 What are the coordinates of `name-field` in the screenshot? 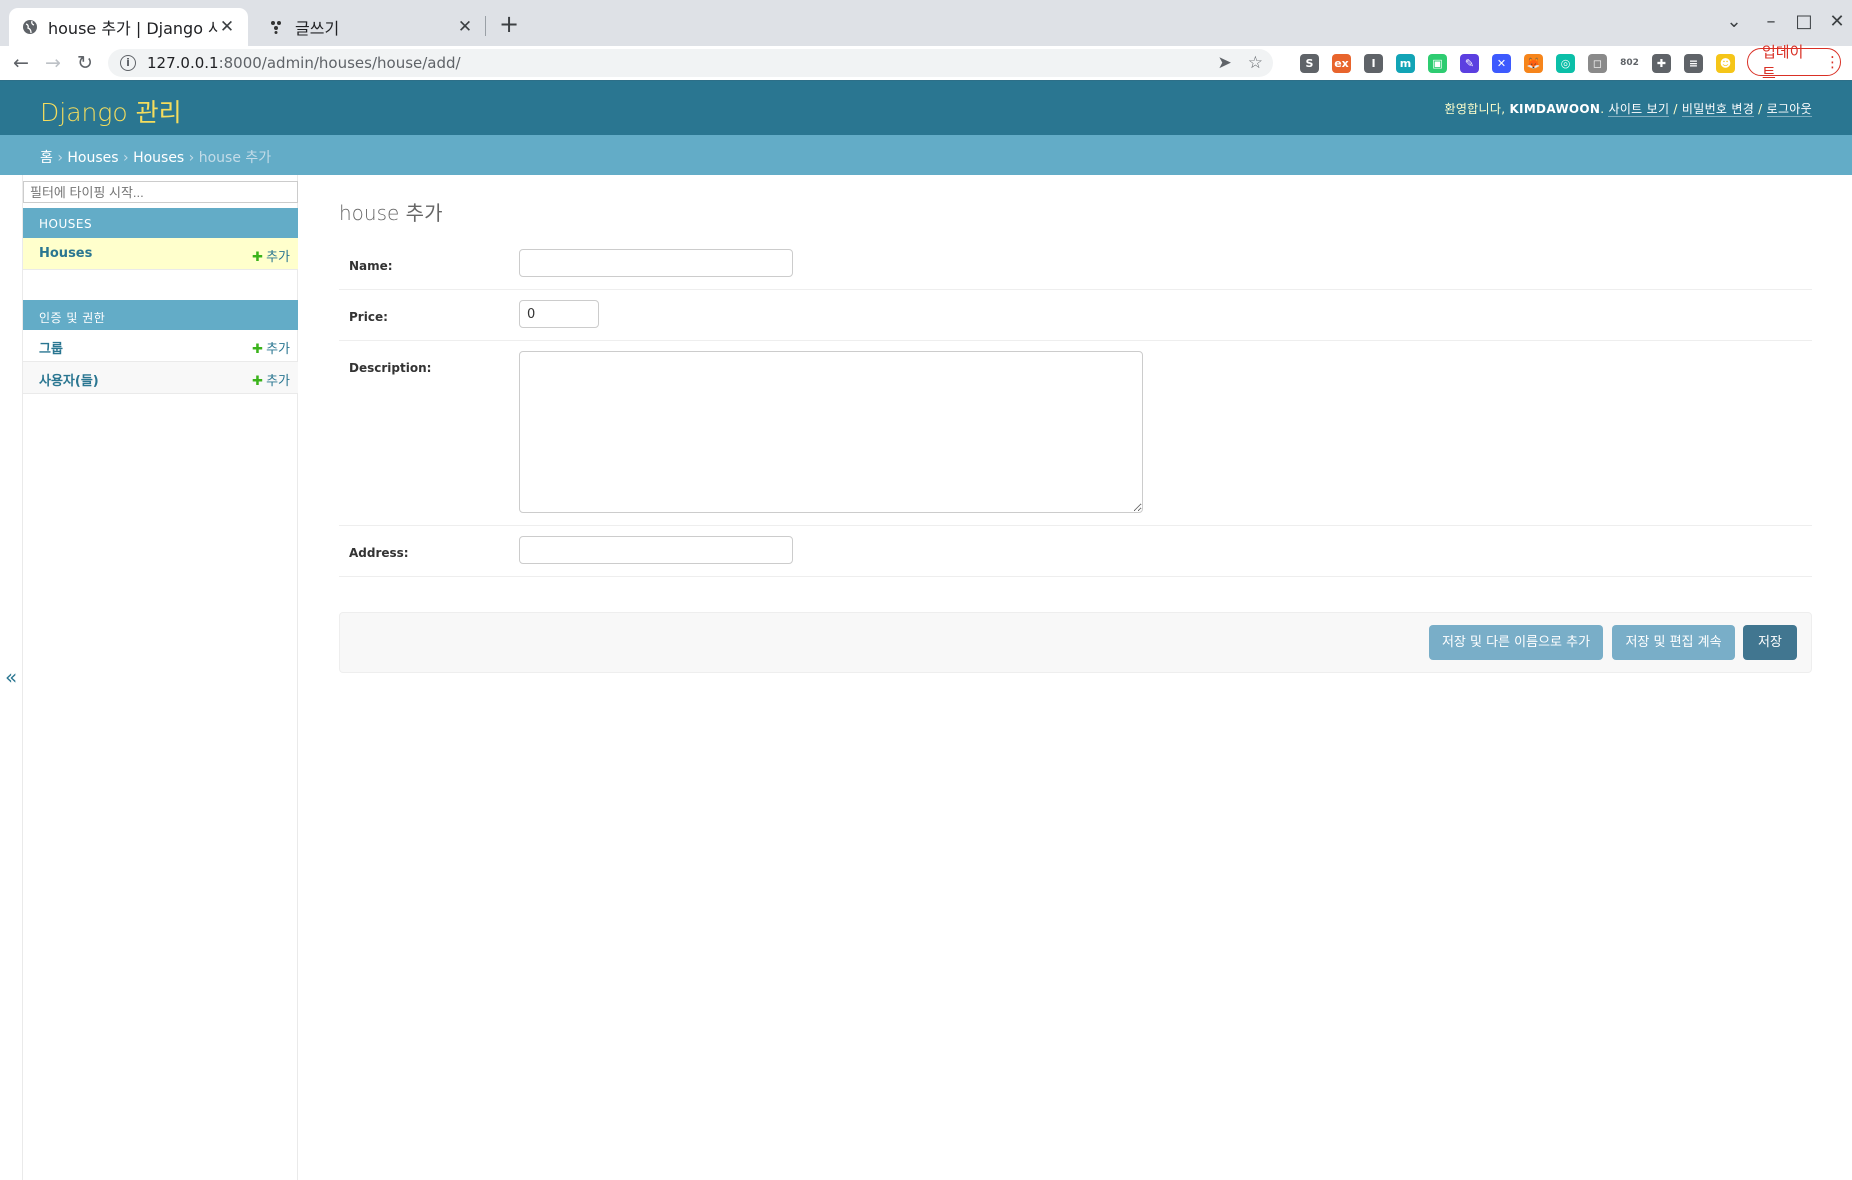 It's located at (656, 263).